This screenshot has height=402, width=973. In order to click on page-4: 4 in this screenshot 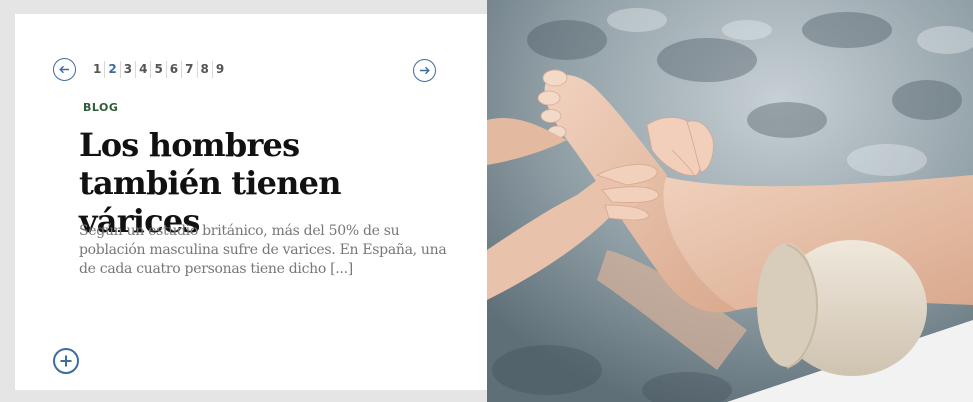, I will do `click(144, 69)`.